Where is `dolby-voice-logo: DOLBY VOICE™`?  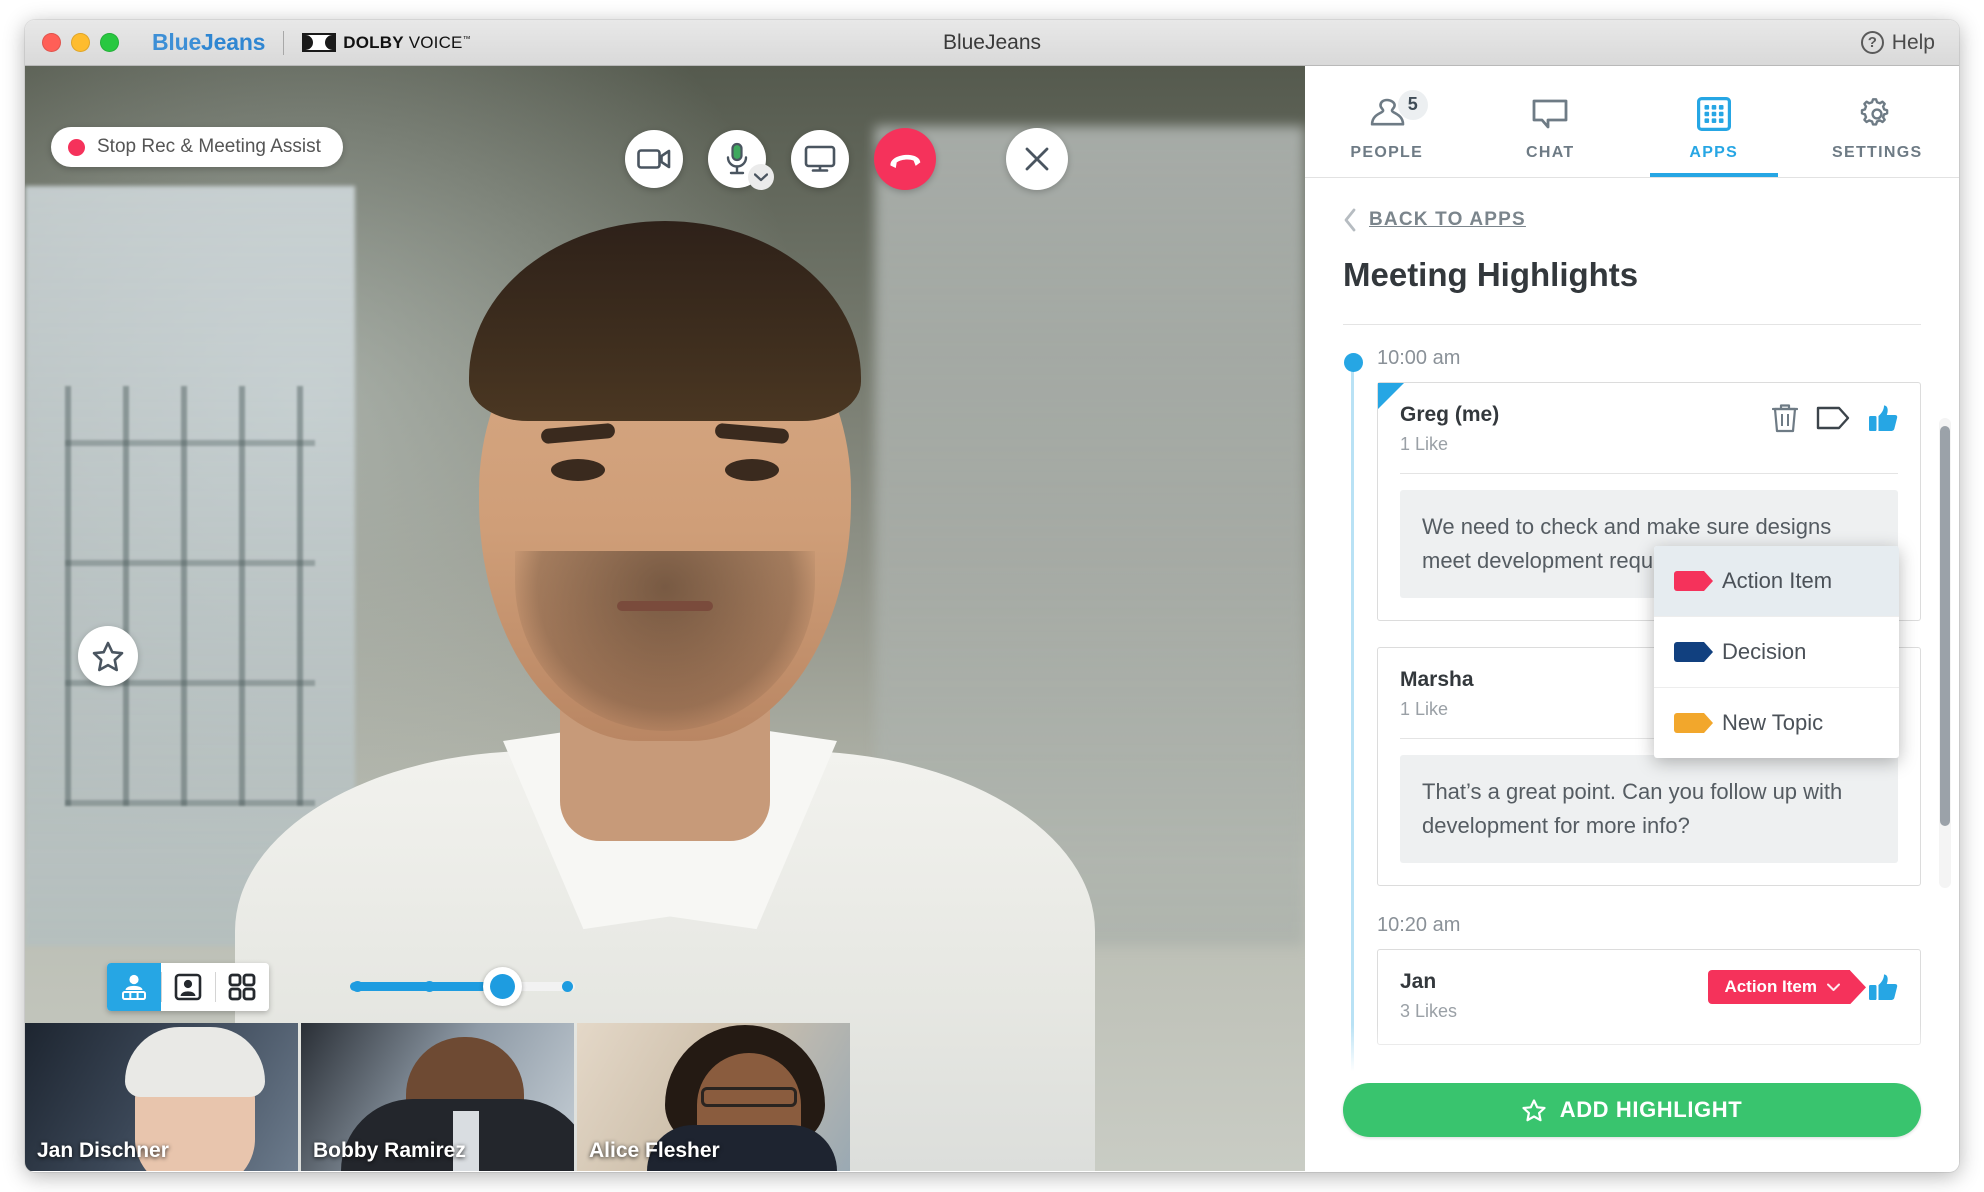 dolby-voice-logo: DOLBY VOICE™ is located at coordinates (386, 43).